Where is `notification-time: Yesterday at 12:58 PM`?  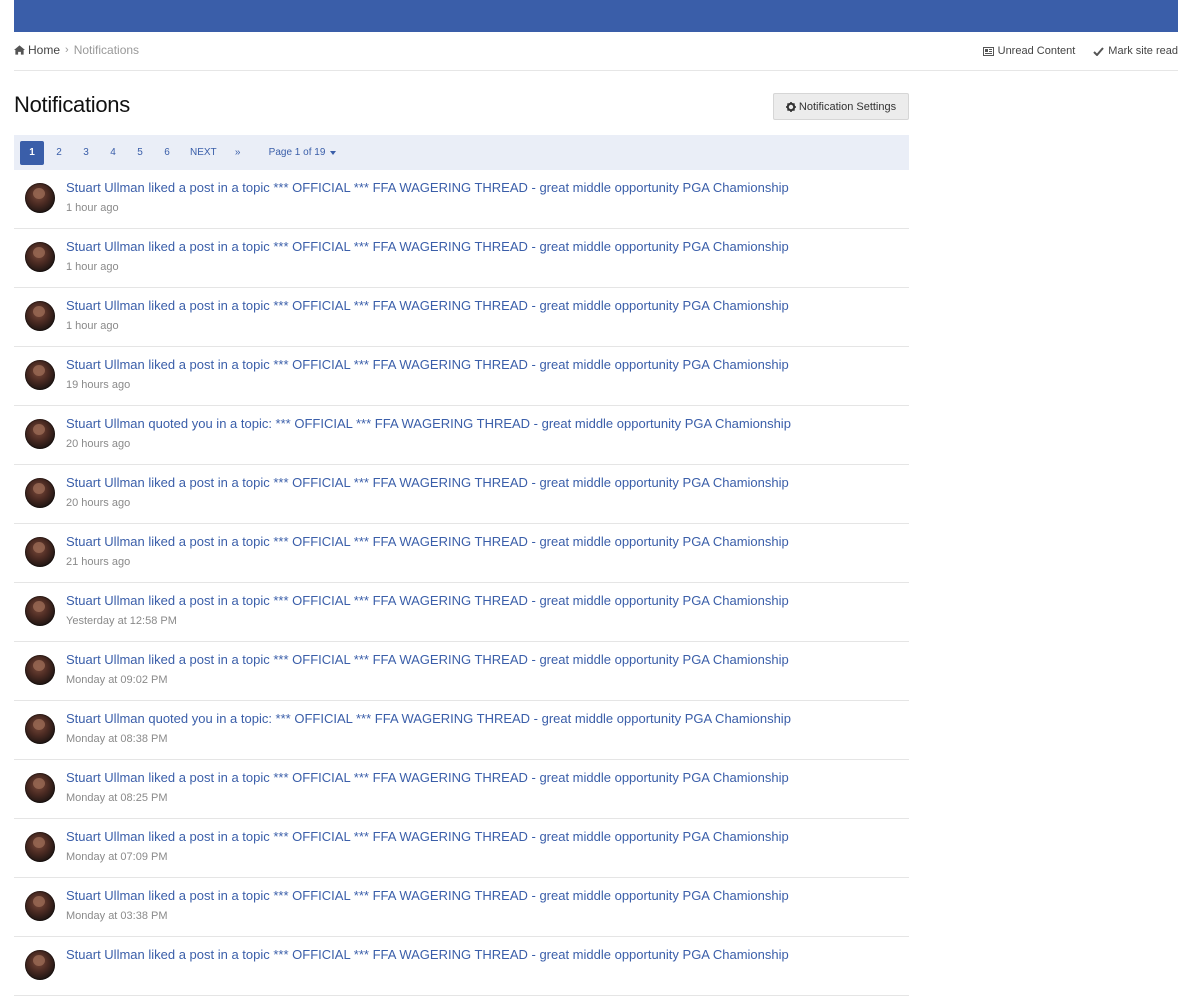
notification-time: Yesterday at 12:58 PM is located at coordinates (121, 621).